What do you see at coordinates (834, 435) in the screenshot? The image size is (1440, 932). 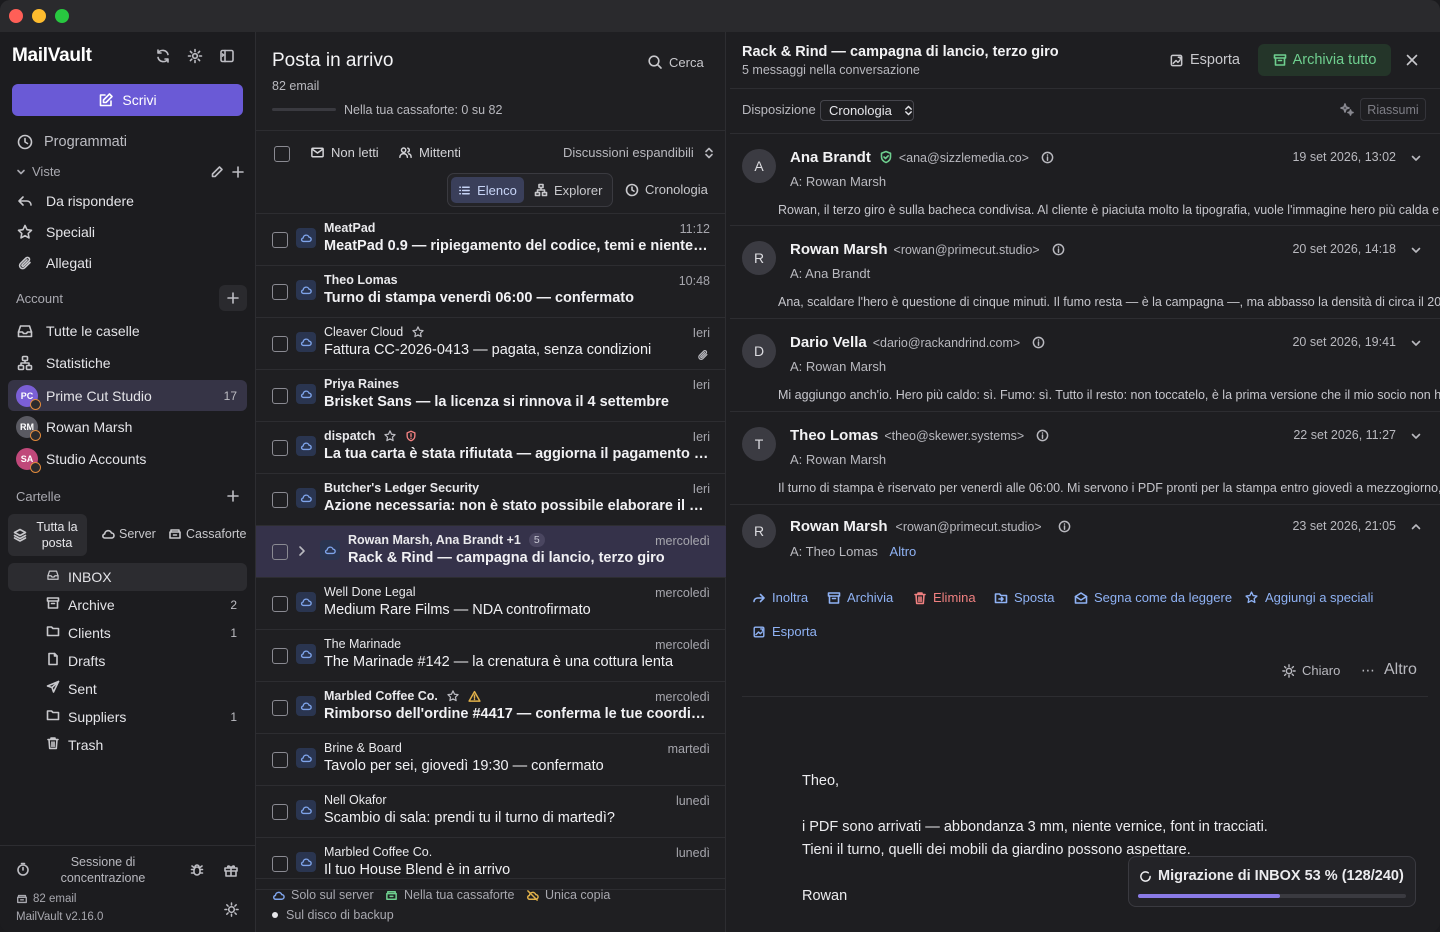 I see `sender-name: Theo Lomas` at bounding box center [834, 435].